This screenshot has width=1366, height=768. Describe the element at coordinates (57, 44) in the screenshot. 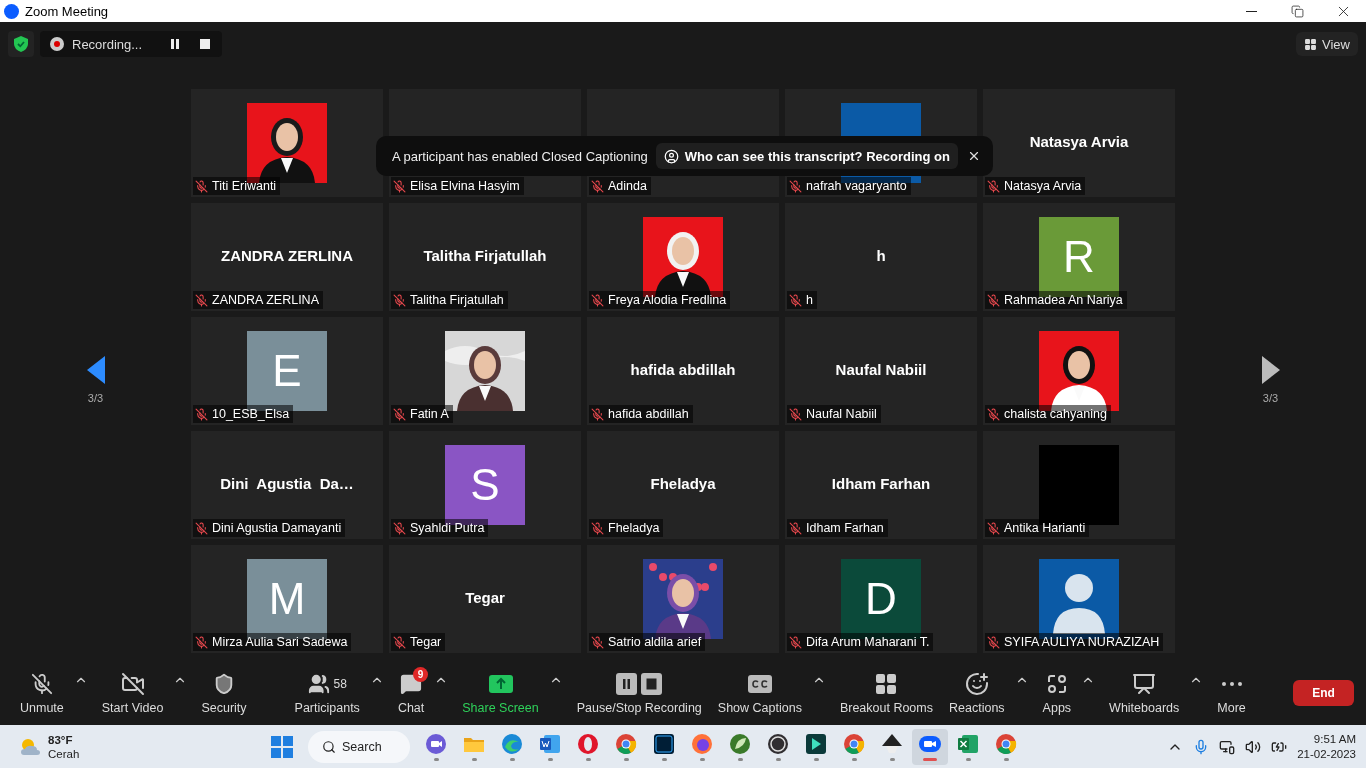

I see `record-icon` at that location.